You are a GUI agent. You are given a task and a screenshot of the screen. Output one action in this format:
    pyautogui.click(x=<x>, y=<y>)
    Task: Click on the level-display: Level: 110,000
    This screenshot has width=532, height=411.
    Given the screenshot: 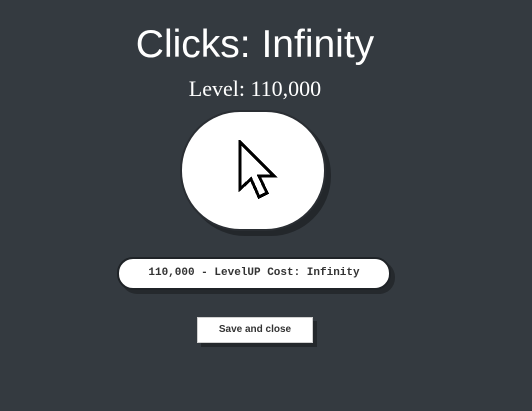 What is the action you would take?
    pyautogui.click(x=255, y=88)
    